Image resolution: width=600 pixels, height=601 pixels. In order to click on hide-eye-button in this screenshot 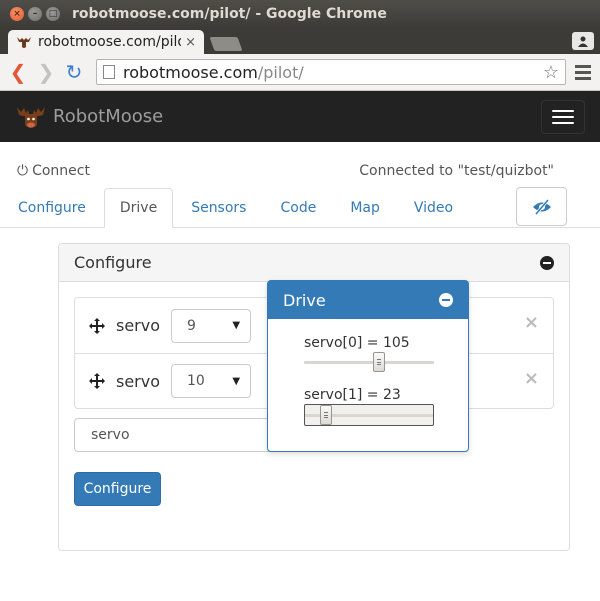, I will do `click(541, 206)`.